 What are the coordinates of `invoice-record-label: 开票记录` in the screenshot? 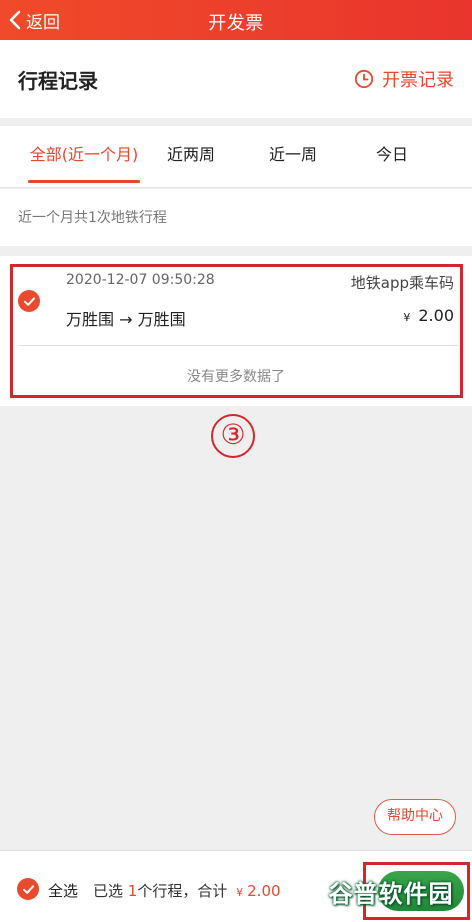 It's located at (418, 80).